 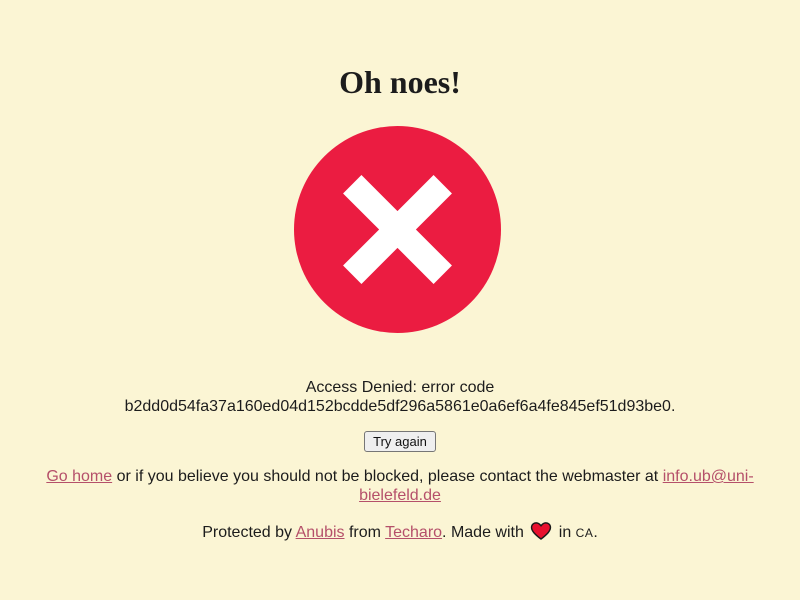 I want to click on access-denied-text: Access Denied: error code, so click(x=400, y=387).